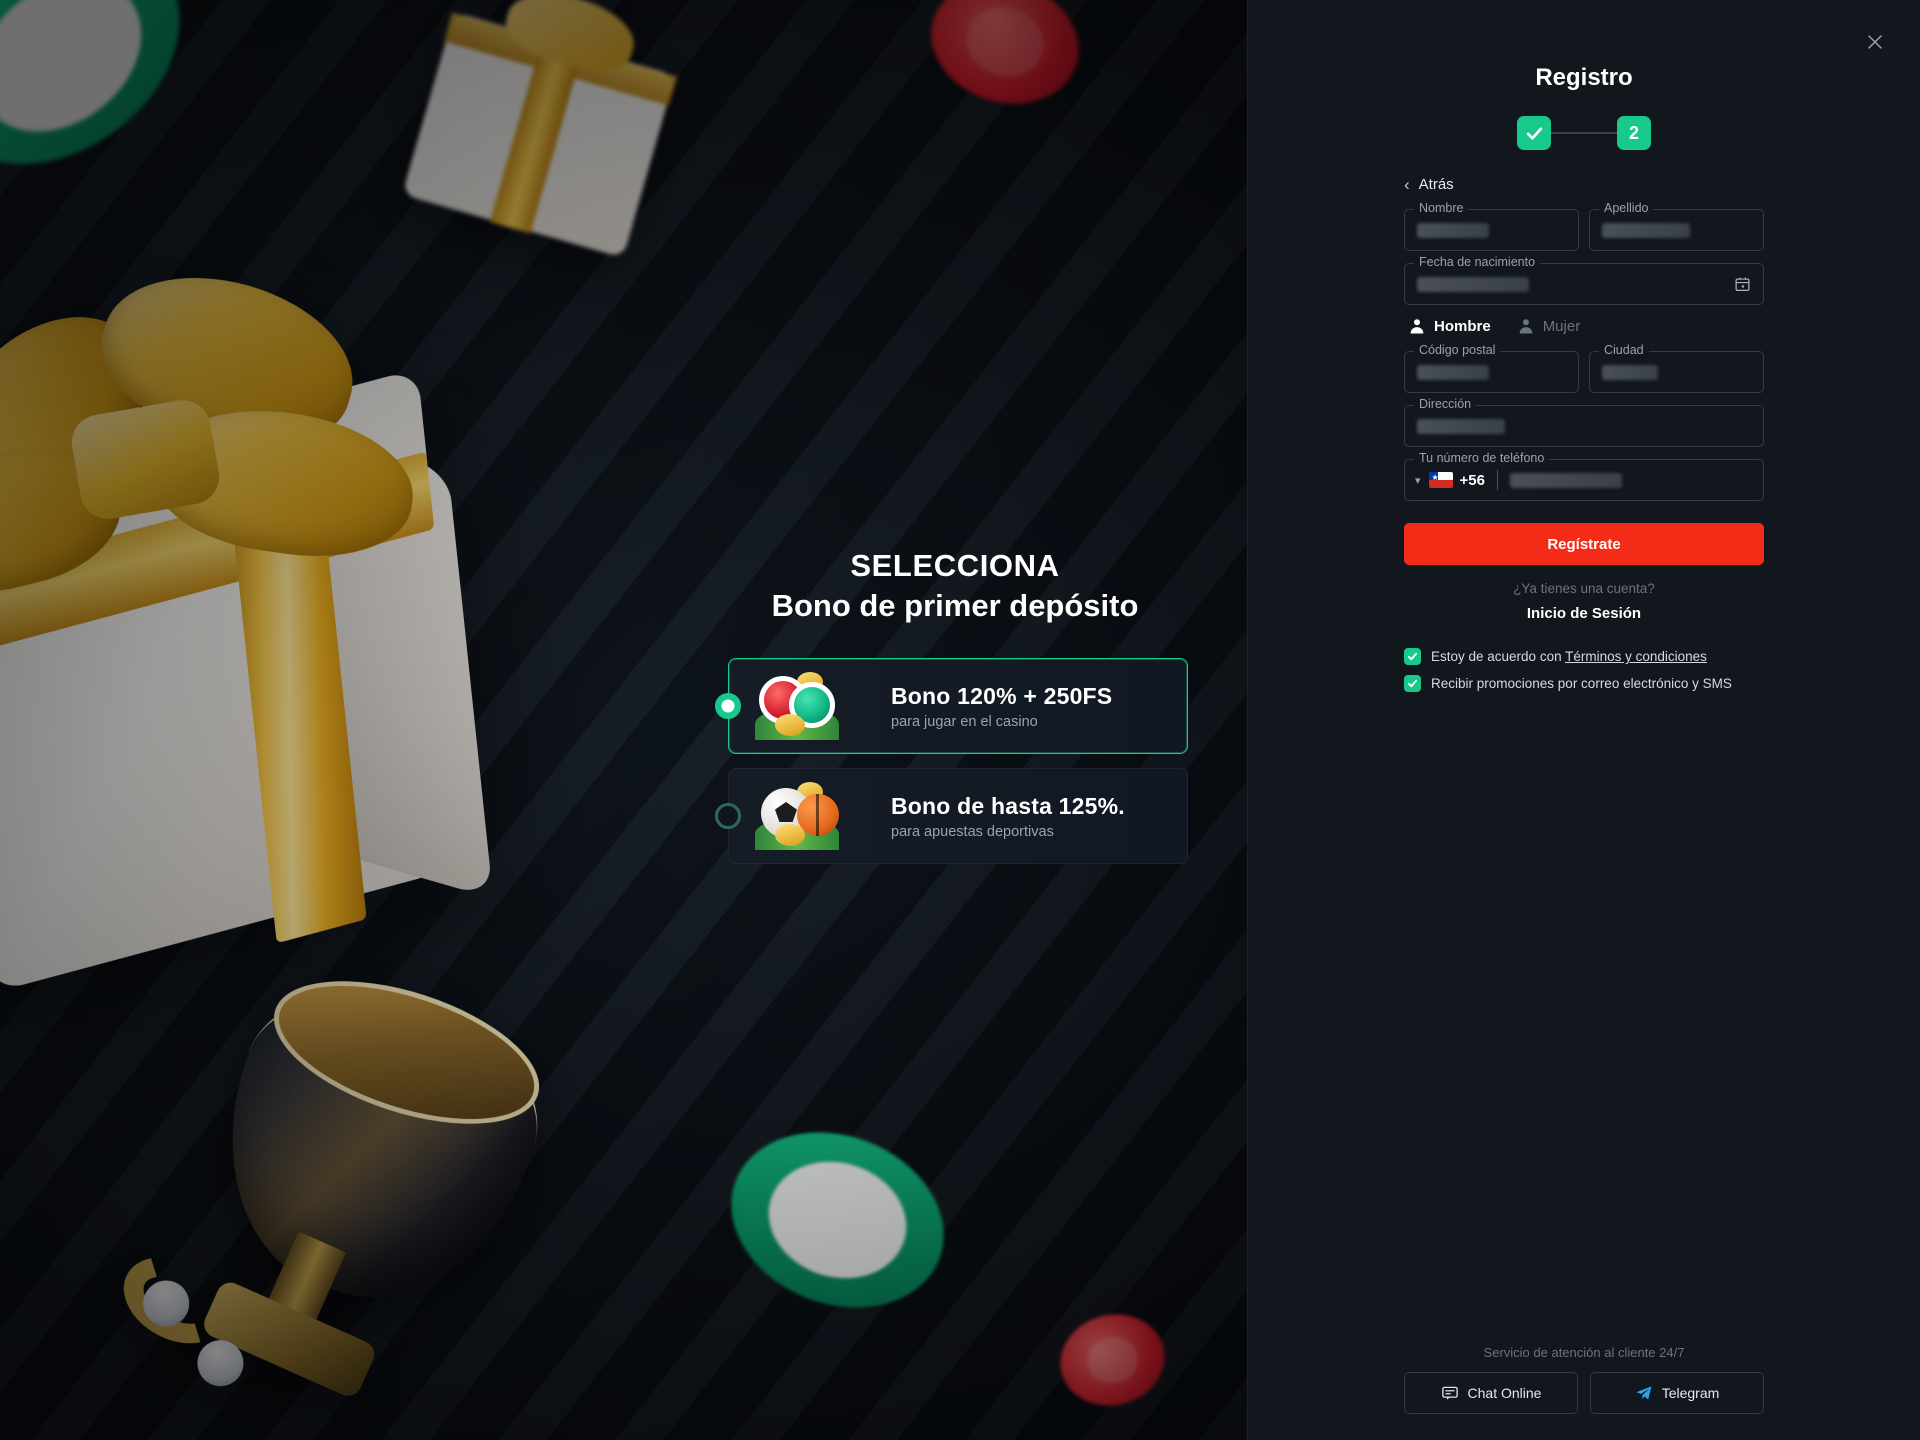 This screenshot has width=1920, height=1440. Describe the element at coordinates (1482, 458) in the screenshot. I see `phone-label: Tu número de teléfono` at that location.